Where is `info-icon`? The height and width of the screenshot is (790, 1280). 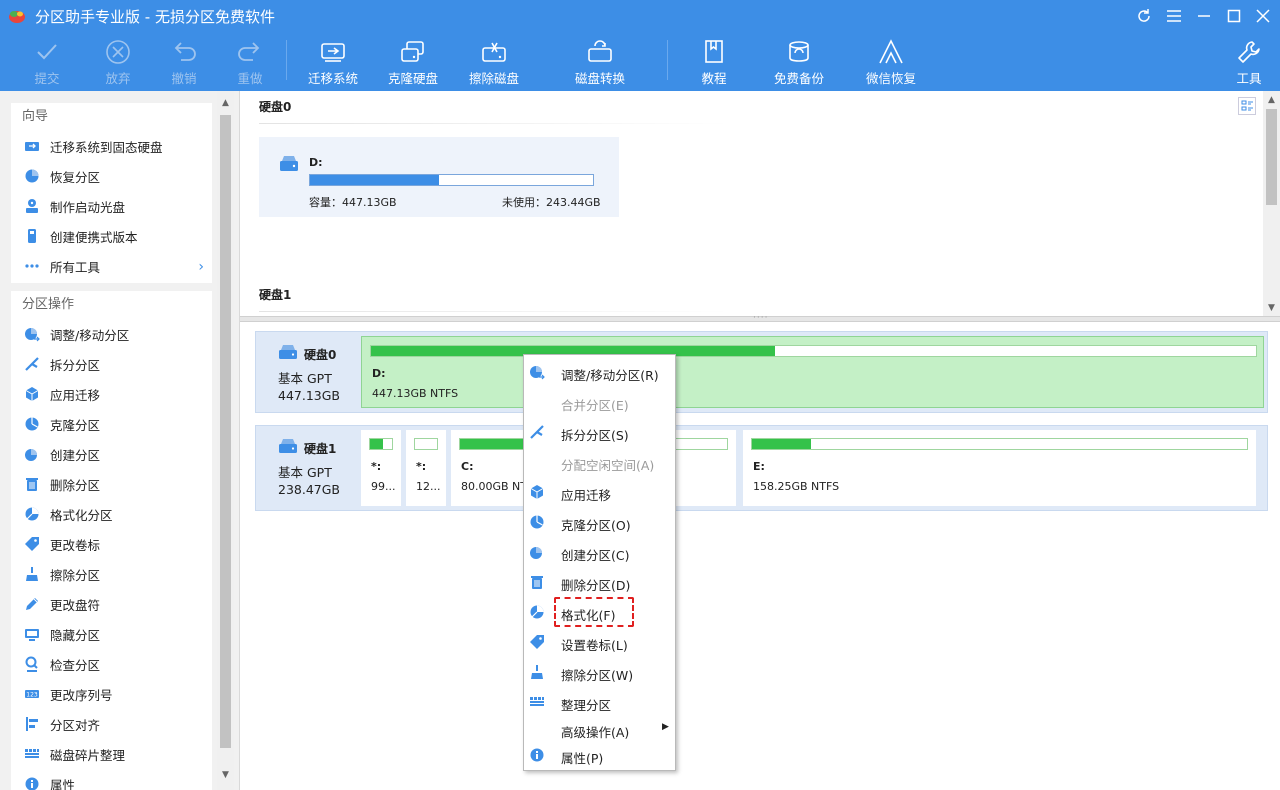
info-icon is located at coordinates (537, 755).